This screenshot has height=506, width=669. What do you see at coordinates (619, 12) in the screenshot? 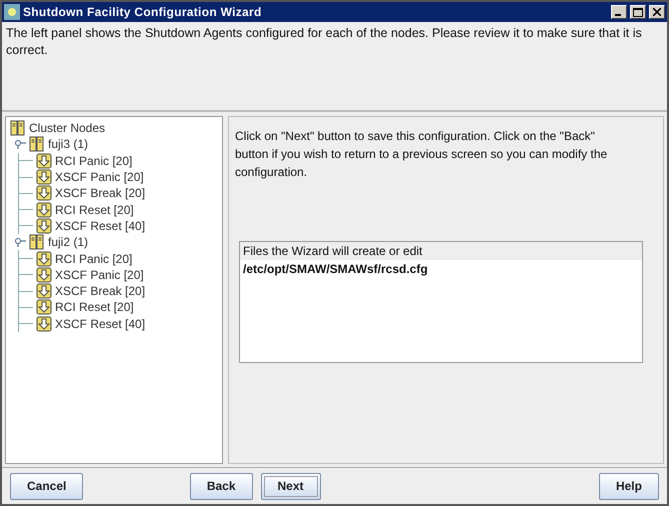
I see `minimize-button` at bounding box center [619, 12].